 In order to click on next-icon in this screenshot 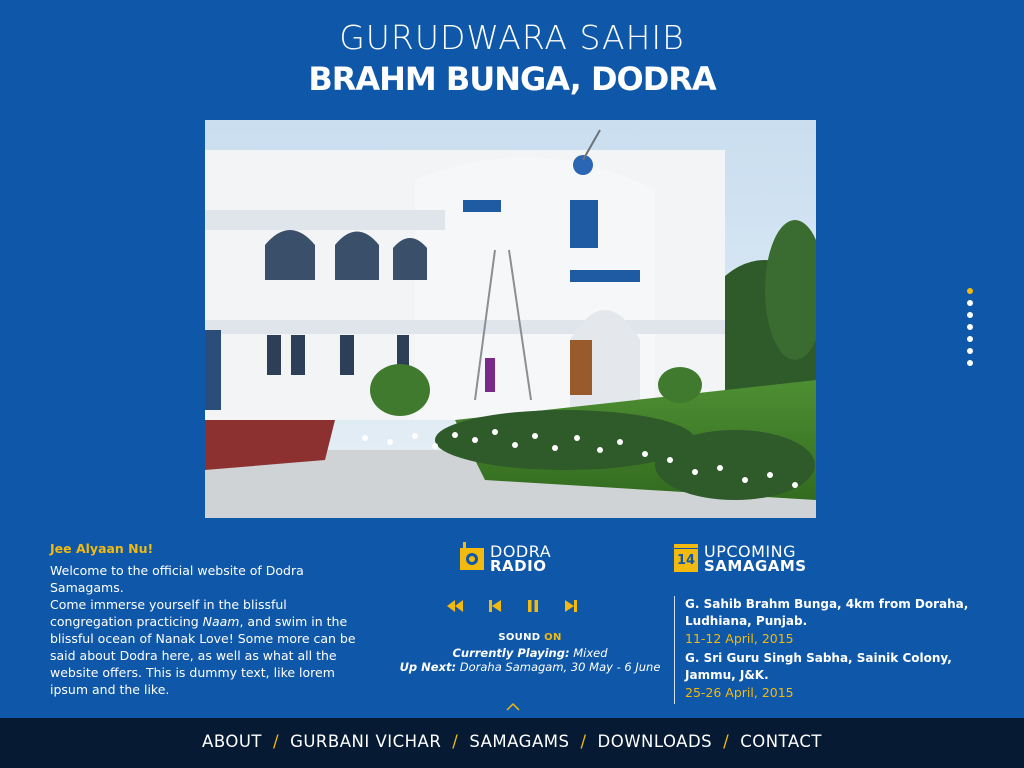, I will do `click(571, 606)`.